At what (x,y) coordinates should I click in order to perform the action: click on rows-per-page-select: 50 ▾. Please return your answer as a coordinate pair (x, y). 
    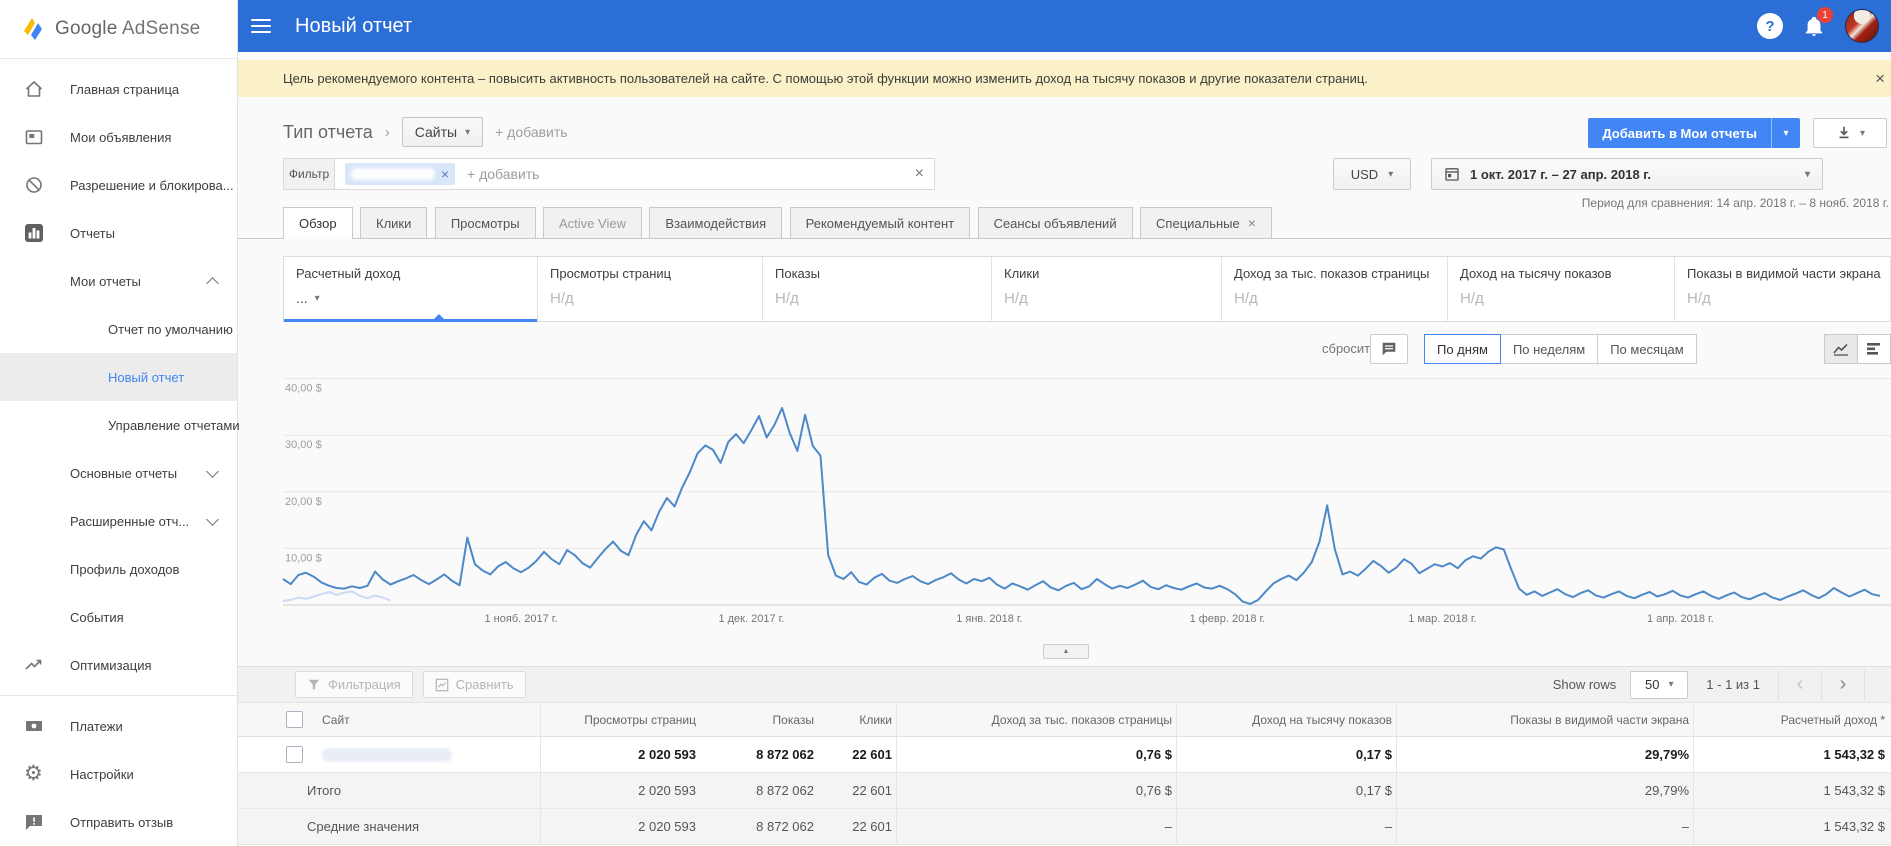
    Looking at the image, I should click on (1659, 684).